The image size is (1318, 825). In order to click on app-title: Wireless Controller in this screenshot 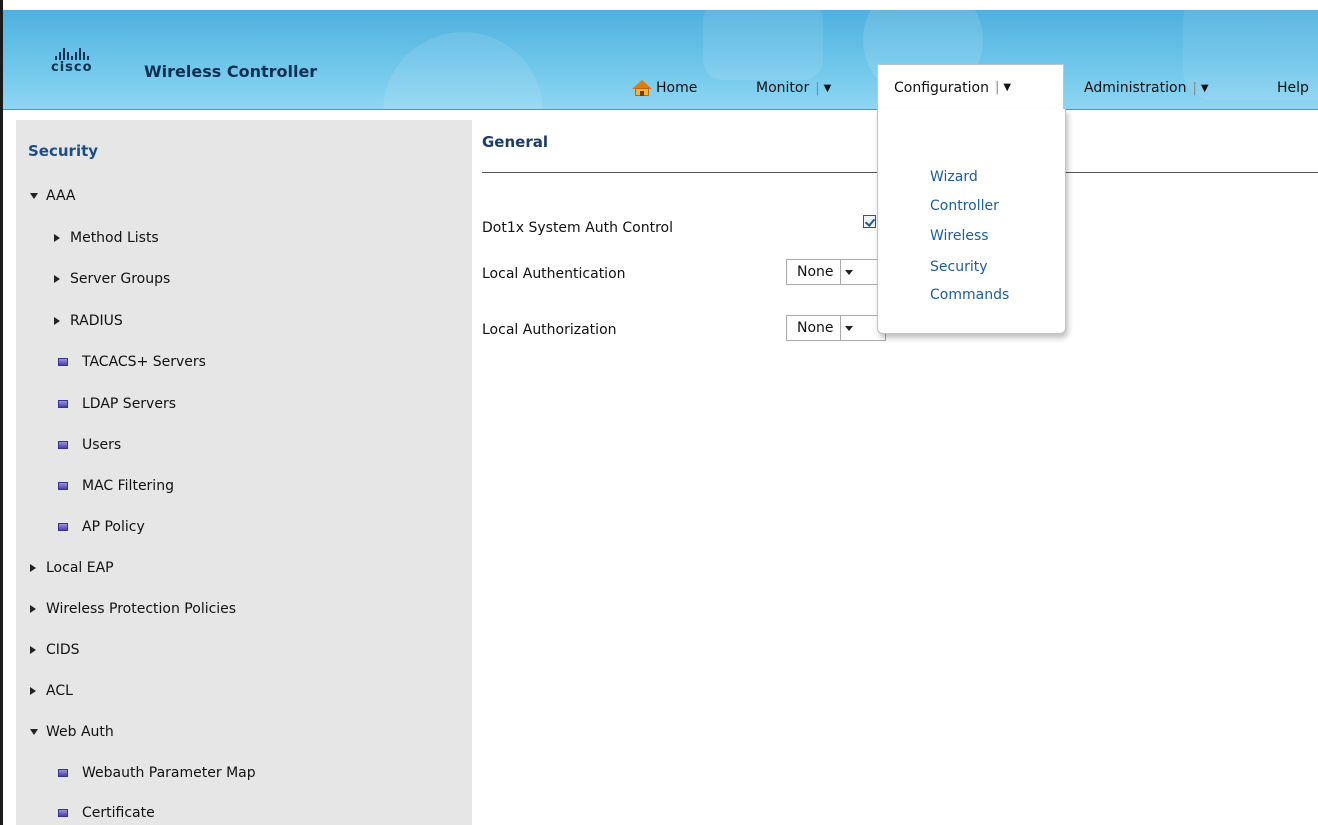, I will do `click(231, 71)`.